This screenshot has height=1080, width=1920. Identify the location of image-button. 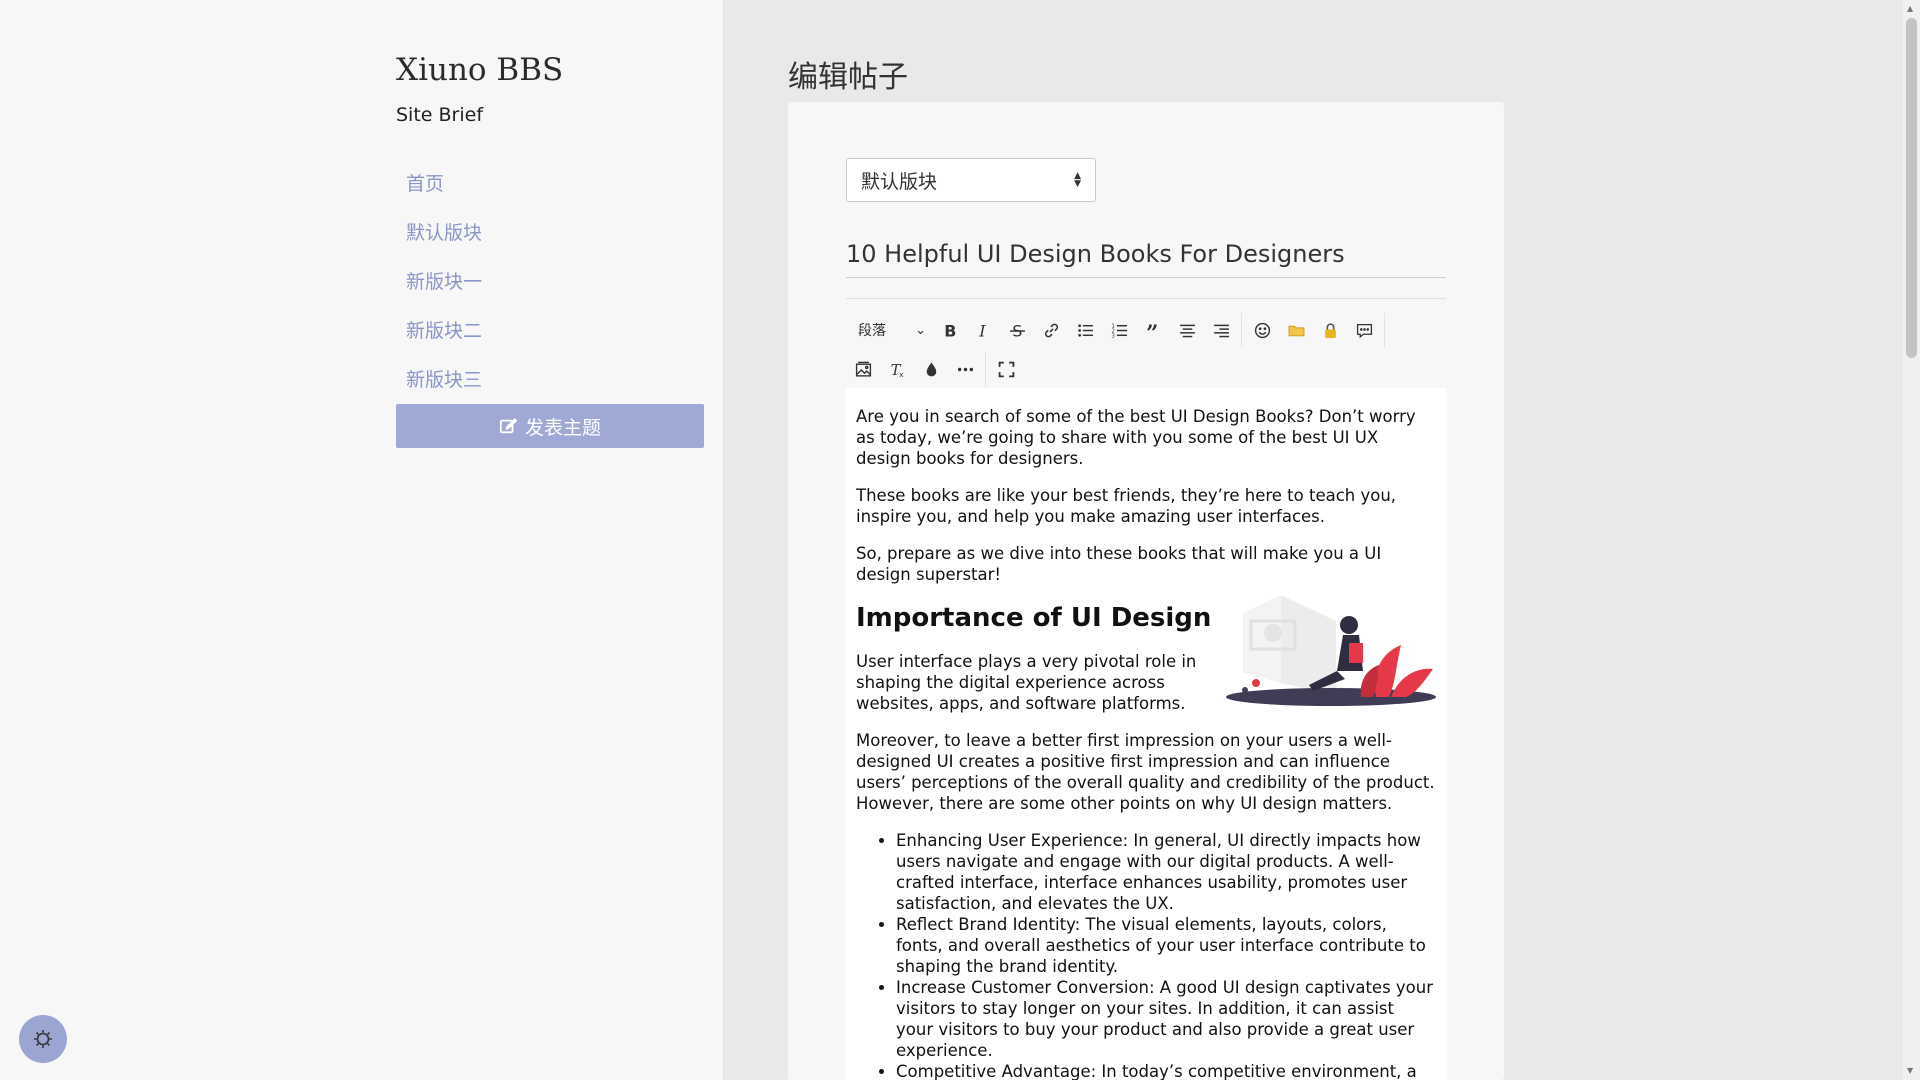
(863, 369).